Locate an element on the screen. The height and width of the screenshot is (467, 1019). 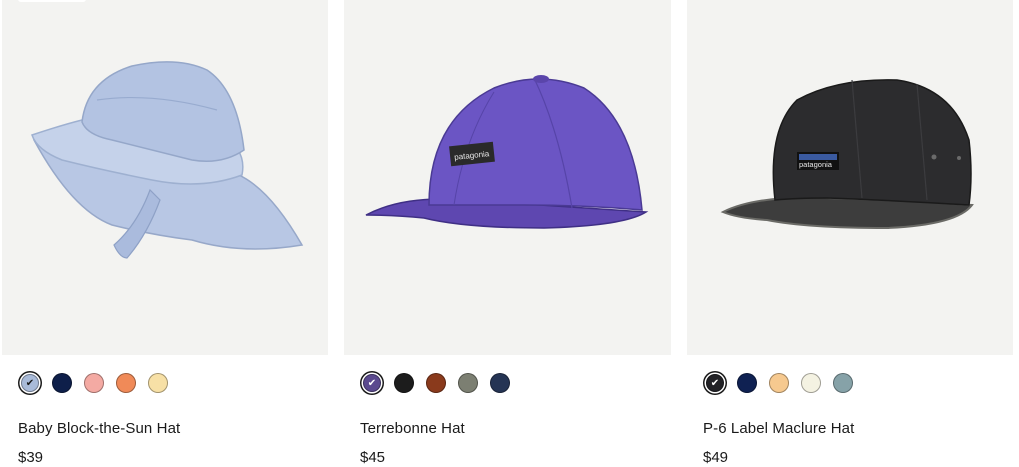
product-price: $39 is located at coordinates (31, 457).